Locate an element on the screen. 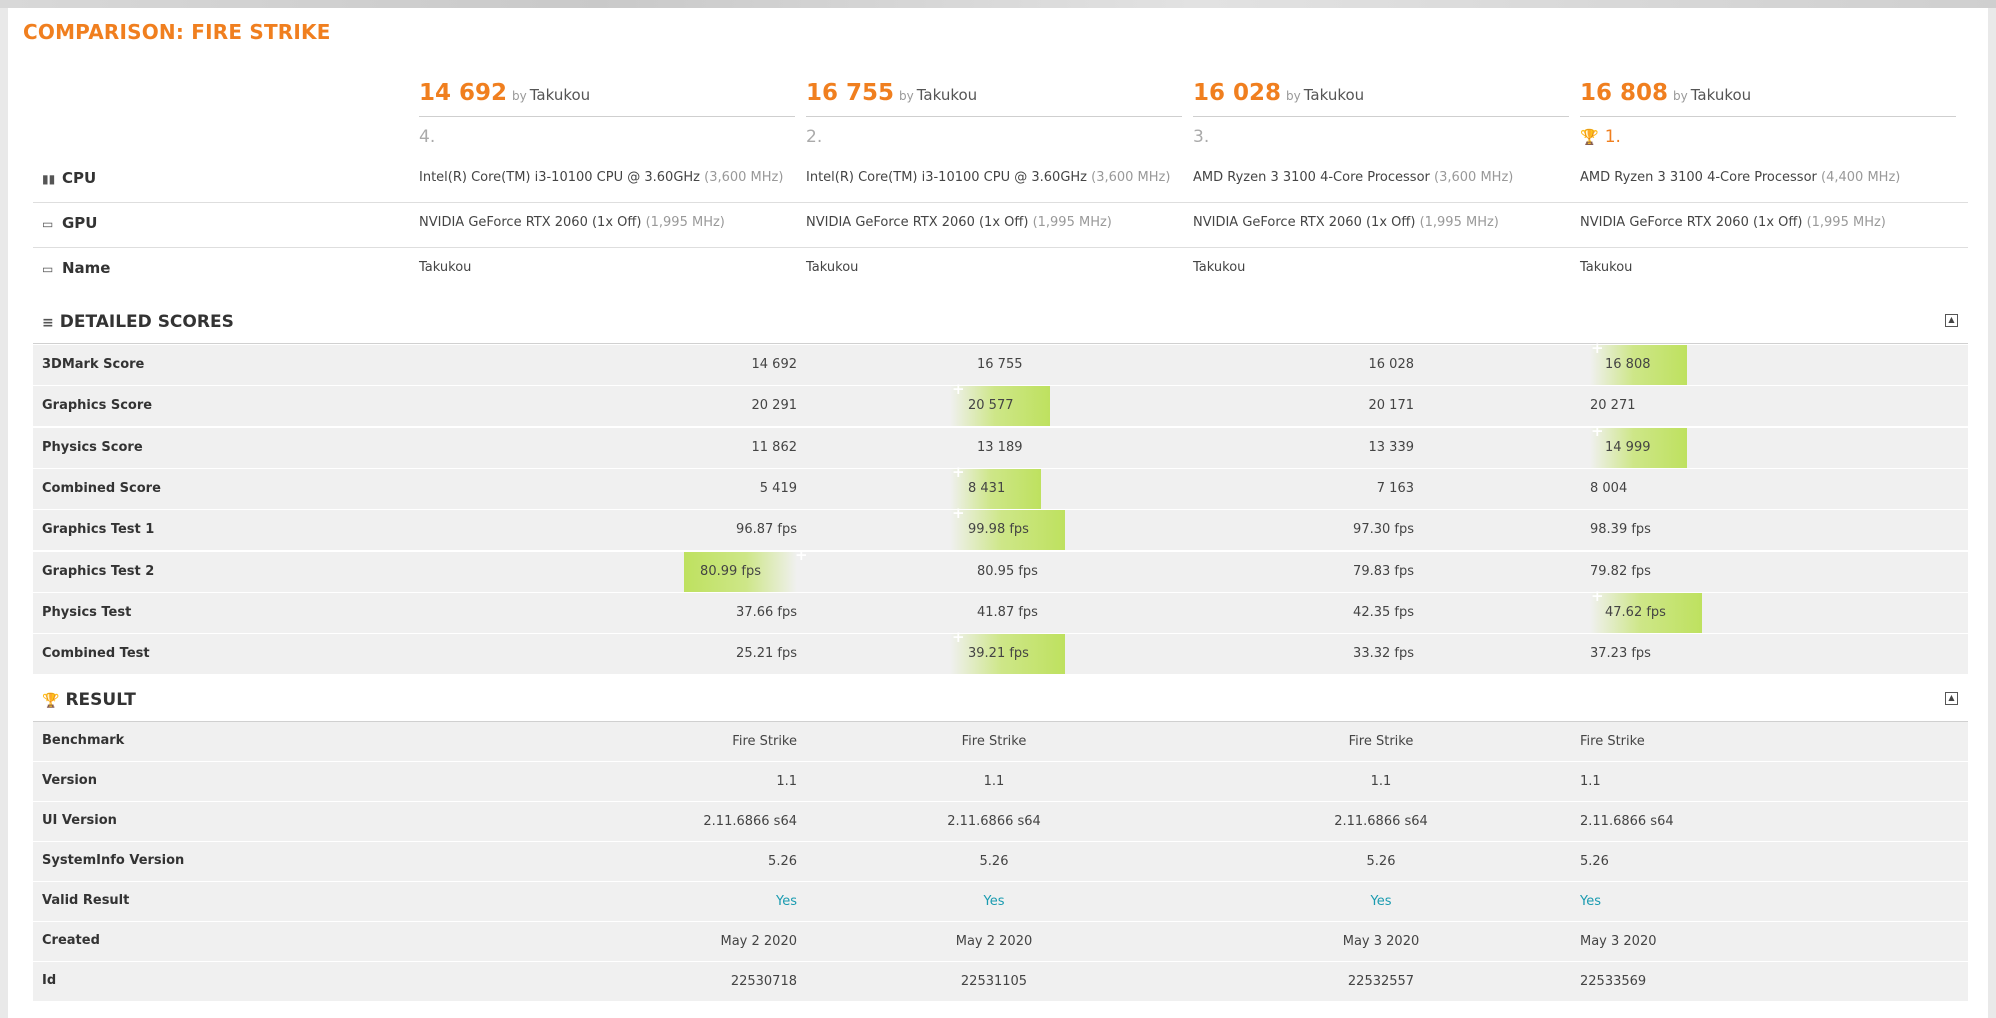 The height and width of the screenshot is (1018, 1996). score-value: 20 577 is located at coordinates (1000, 406).